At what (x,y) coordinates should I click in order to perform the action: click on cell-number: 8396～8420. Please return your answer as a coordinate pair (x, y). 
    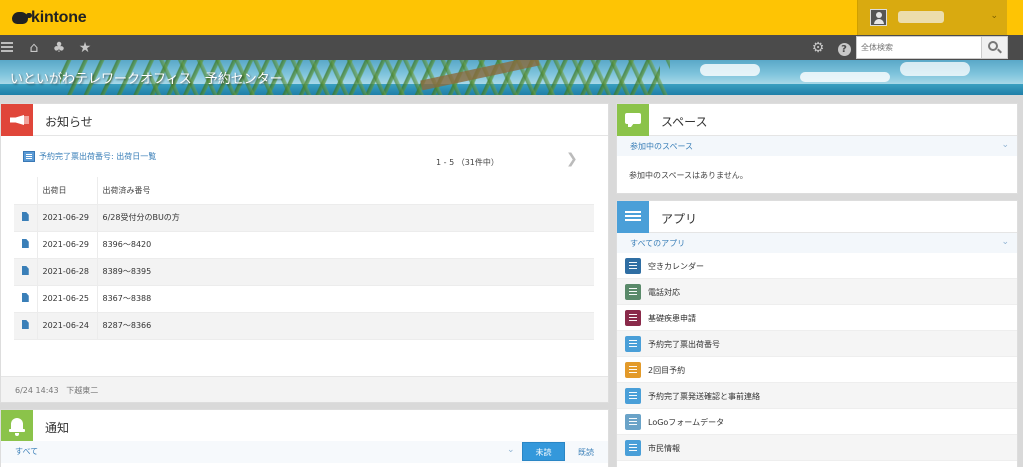
    Looking at the image, I should click on (345, 245).